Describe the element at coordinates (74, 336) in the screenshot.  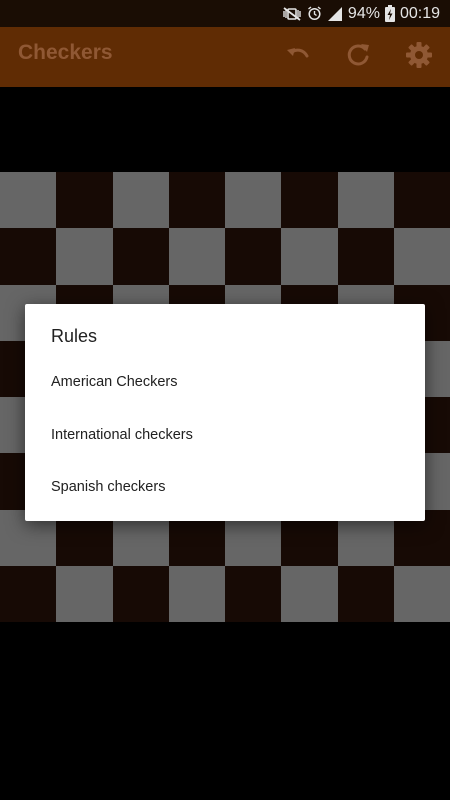
I see `dialog-title: Rules` at that location.